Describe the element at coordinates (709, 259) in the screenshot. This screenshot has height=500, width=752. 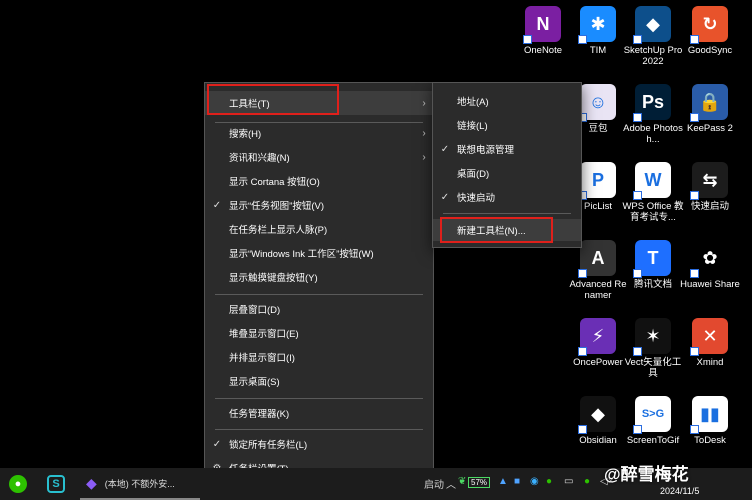
I see `huawei-icon: ✿` at that location.